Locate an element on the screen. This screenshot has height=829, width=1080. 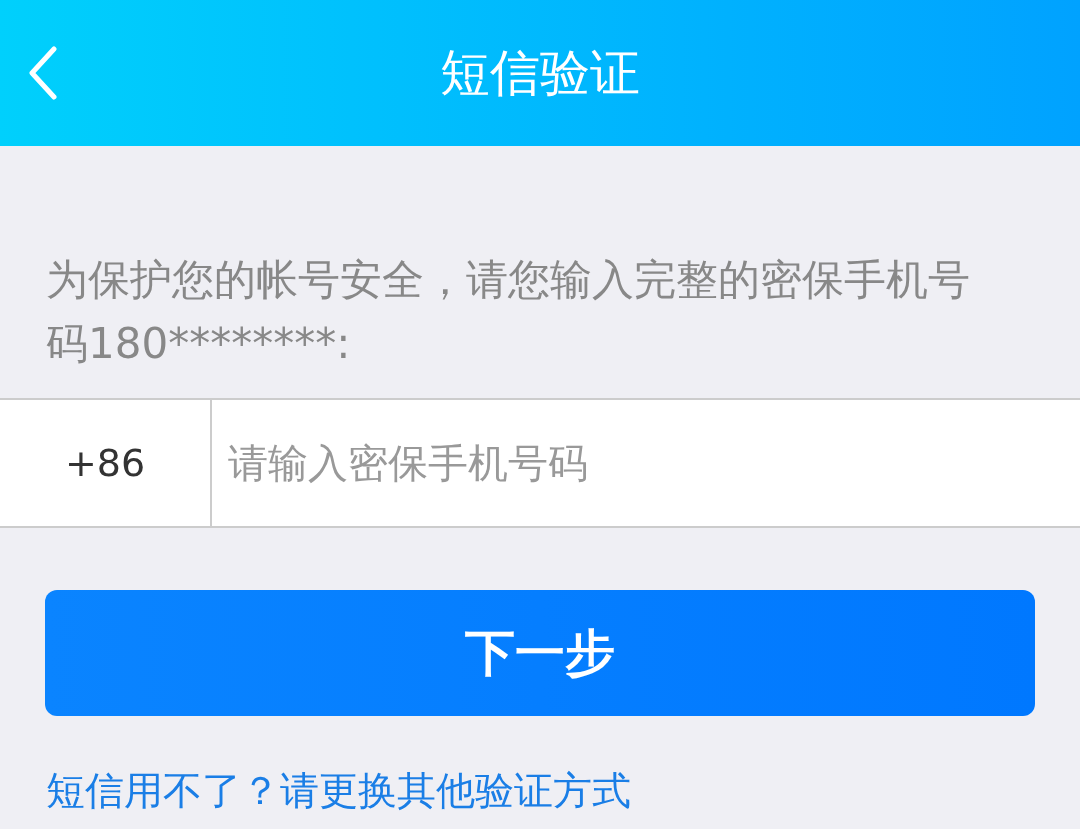
instruction-text: 为保护您的帐号安全，请您输入完整的密保手机号码180********: is located at coordinates (508, 312).